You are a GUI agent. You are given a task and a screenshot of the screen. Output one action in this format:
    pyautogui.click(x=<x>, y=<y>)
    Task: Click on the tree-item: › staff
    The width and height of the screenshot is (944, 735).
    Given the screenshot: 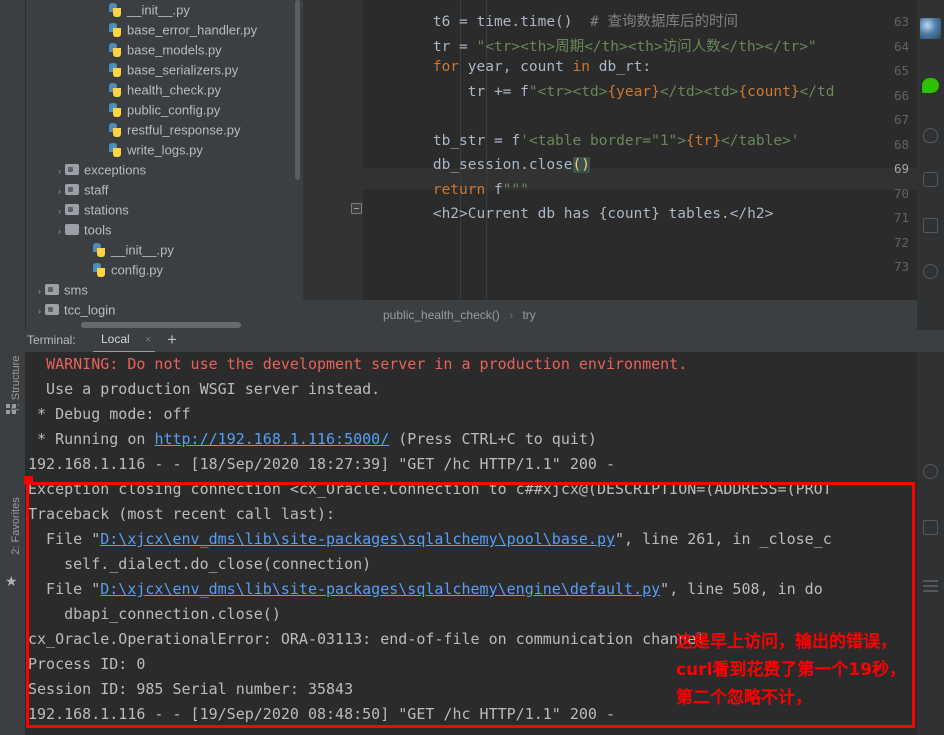 What is the action you would take?
    pyautogui.click(x=164, y=190)
    